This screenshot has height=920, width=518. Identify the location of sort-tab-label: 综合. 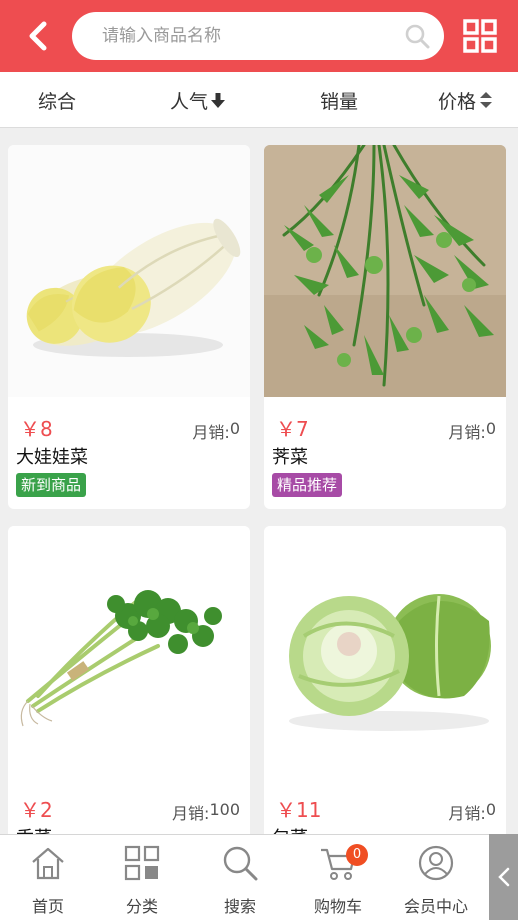
(57, 101).